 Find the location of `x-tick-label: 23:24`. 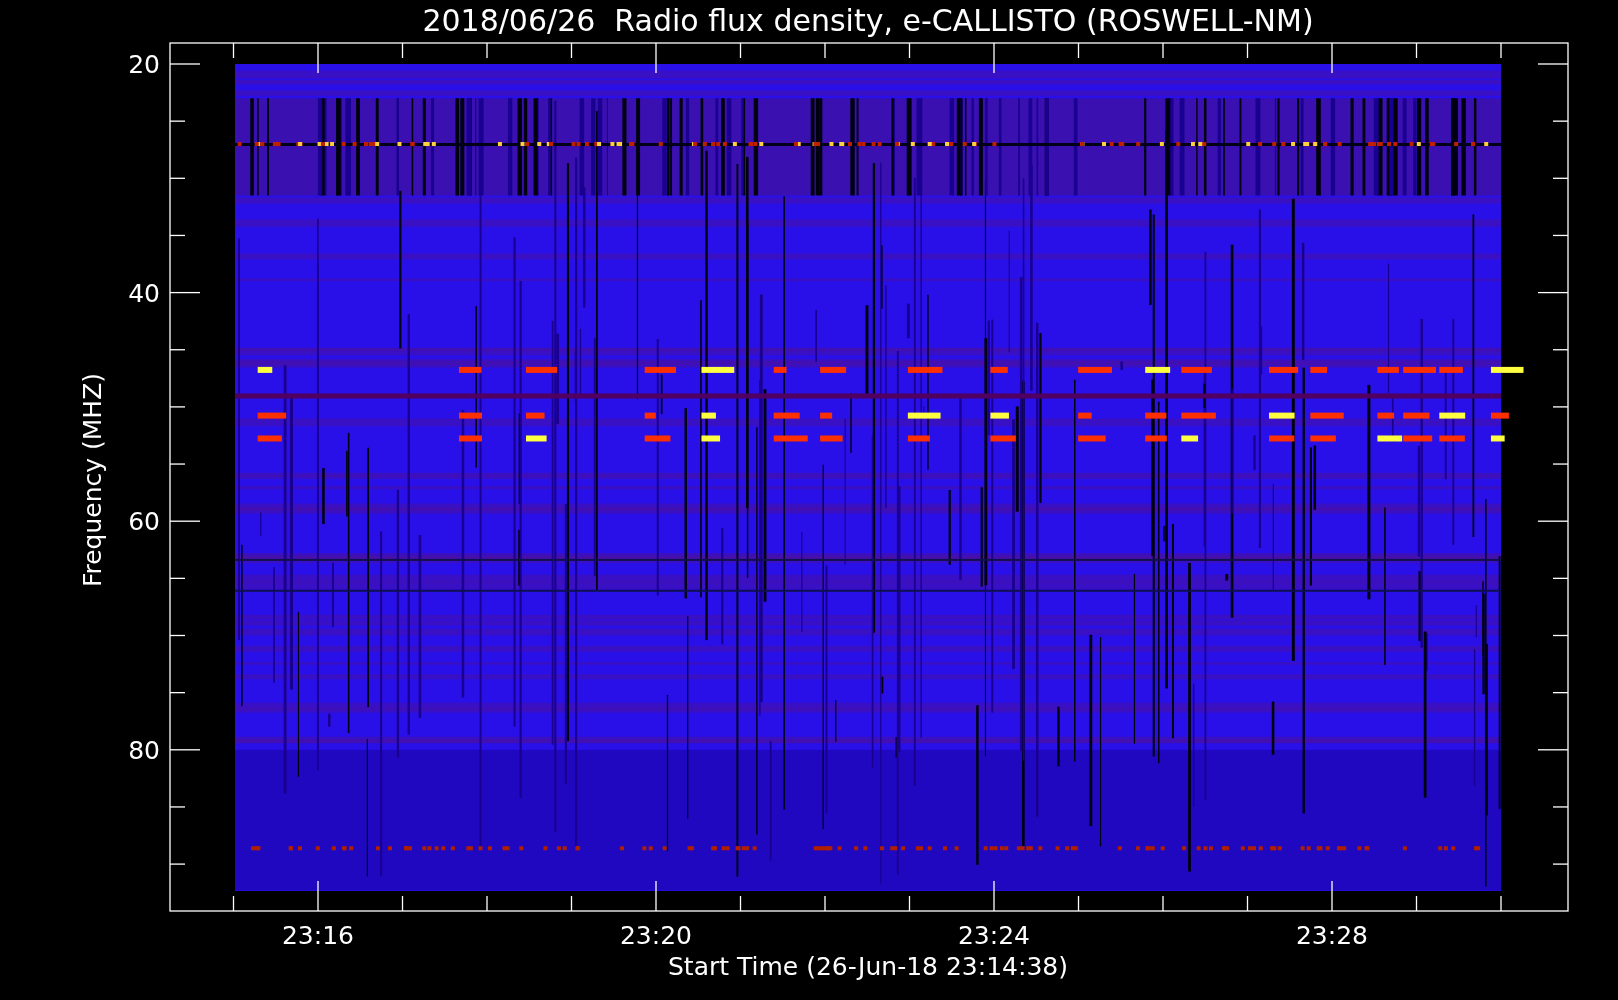

x-tick-label: 23:24 is located at coordinates (994, 935).